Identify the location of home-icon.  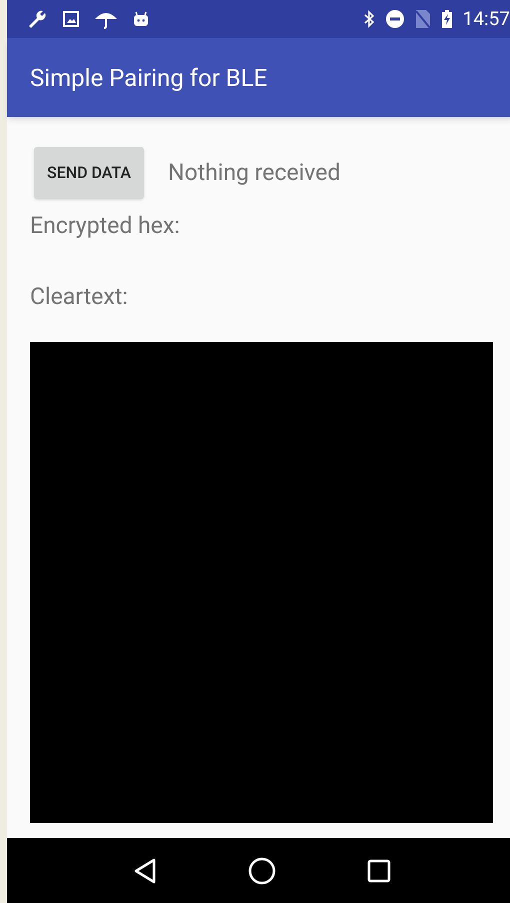
(262, 870).